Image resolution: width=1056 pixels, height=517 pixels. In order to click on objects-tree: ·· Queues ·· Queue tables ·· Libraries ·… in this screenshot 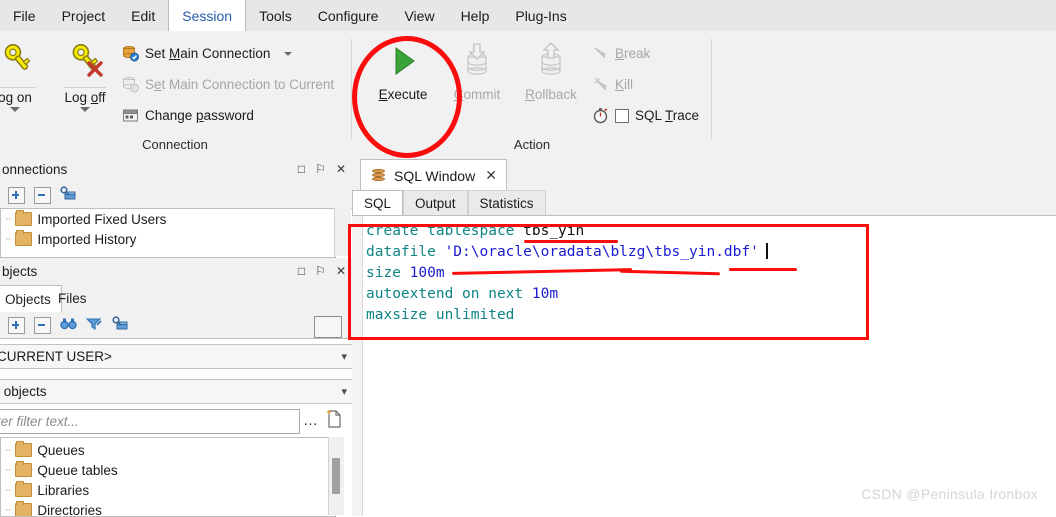, I will do `click(168, 477)`.